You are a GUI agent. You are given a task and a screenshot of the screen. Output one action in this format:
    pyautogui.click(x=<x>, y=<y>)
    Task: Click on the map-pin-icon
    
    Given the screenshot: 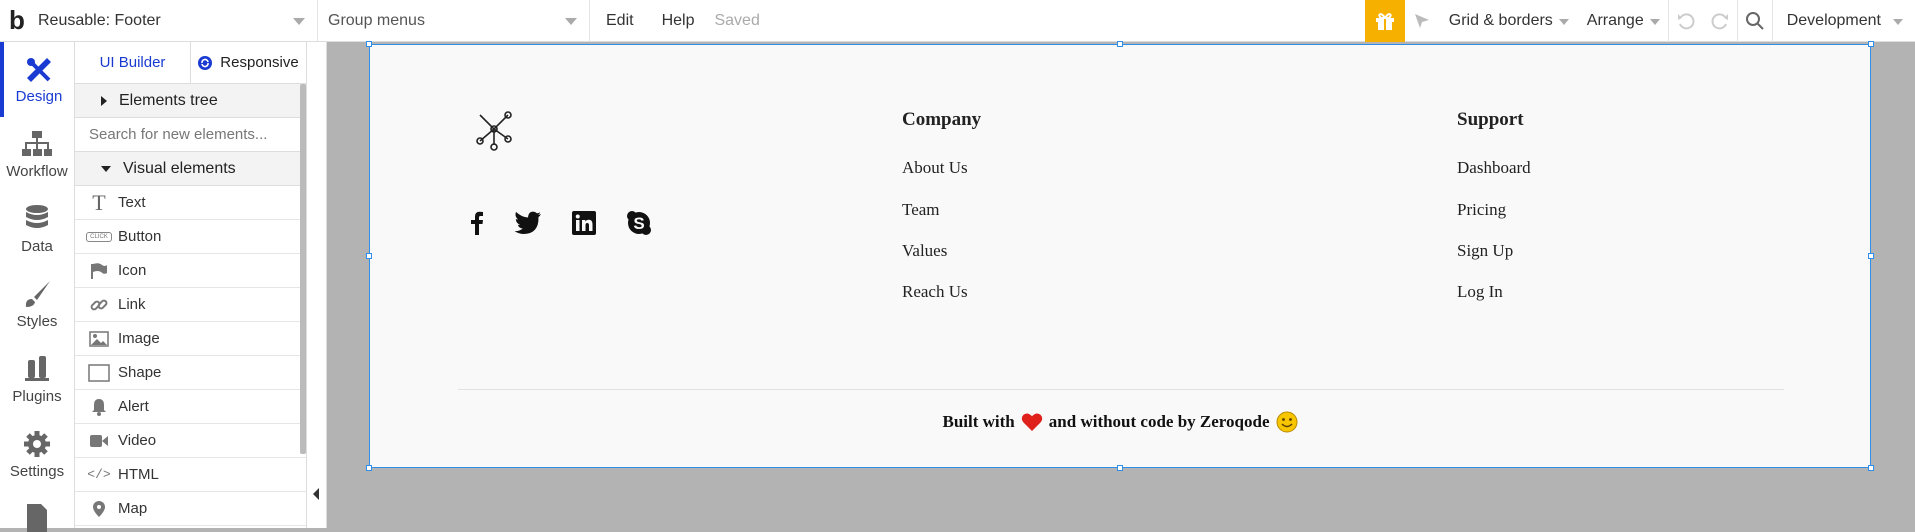 What is the action you would take?
    pyautogui.click(x=99, y=509)
    